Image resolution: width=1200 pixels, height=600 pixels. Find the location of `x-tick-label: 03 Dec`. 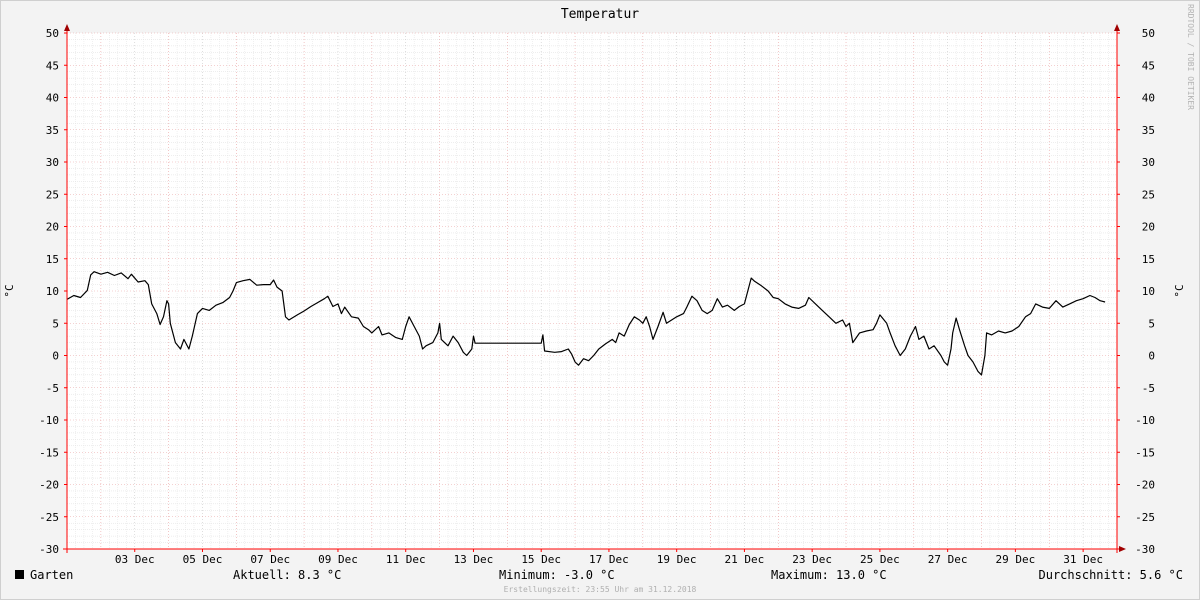

x-tick-label: 03 Dec is located at coordinates (135, 559).